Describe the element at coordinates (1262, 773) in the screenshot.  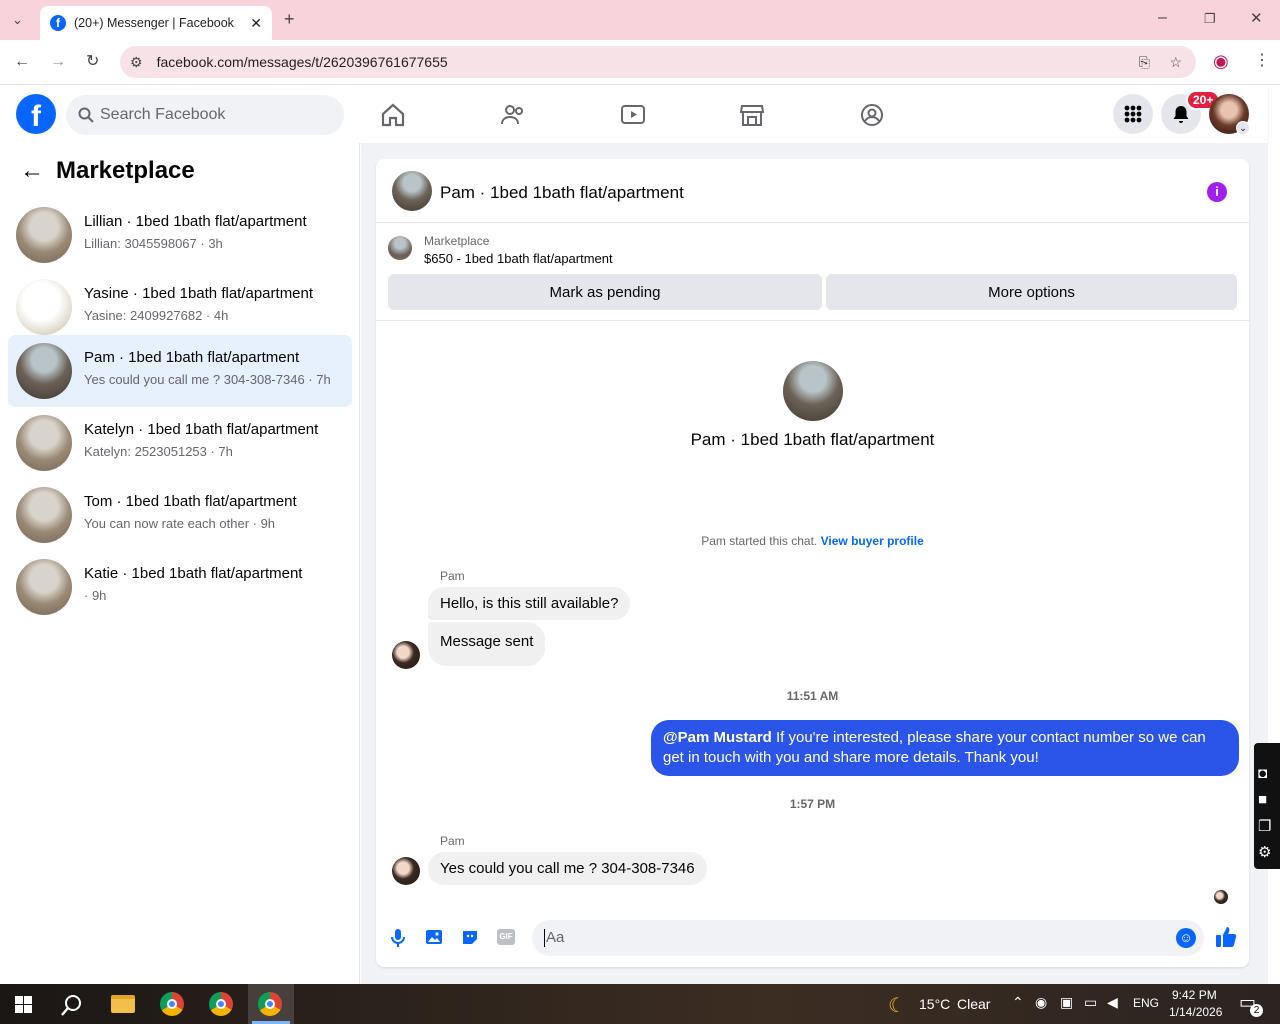
I see `camera-icon: ◘` at that location.